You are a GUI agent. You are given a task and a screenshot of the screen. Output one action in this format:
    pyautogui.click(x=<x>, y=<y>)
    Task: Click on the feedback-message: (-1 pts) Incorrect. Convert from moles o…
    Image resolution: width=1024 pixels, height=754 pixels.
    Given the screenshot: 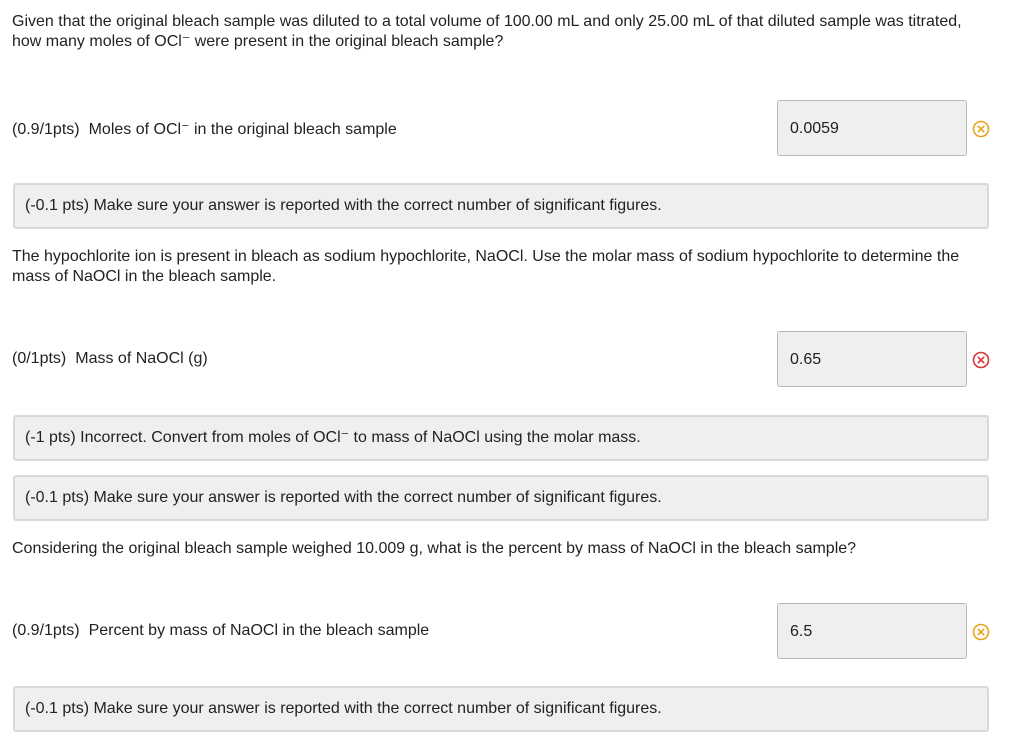 What is the action you would take?
    pyautogui.click(x=501, y=438)
    